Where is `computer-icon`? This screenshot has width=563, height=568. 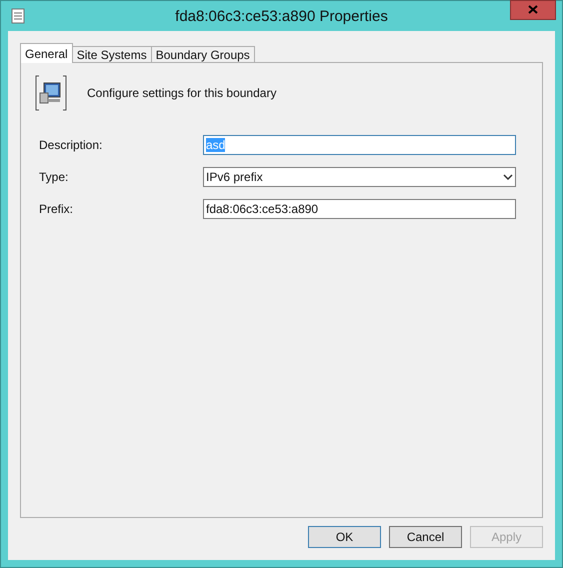
computer-icon is located at coordinates (51, 93).